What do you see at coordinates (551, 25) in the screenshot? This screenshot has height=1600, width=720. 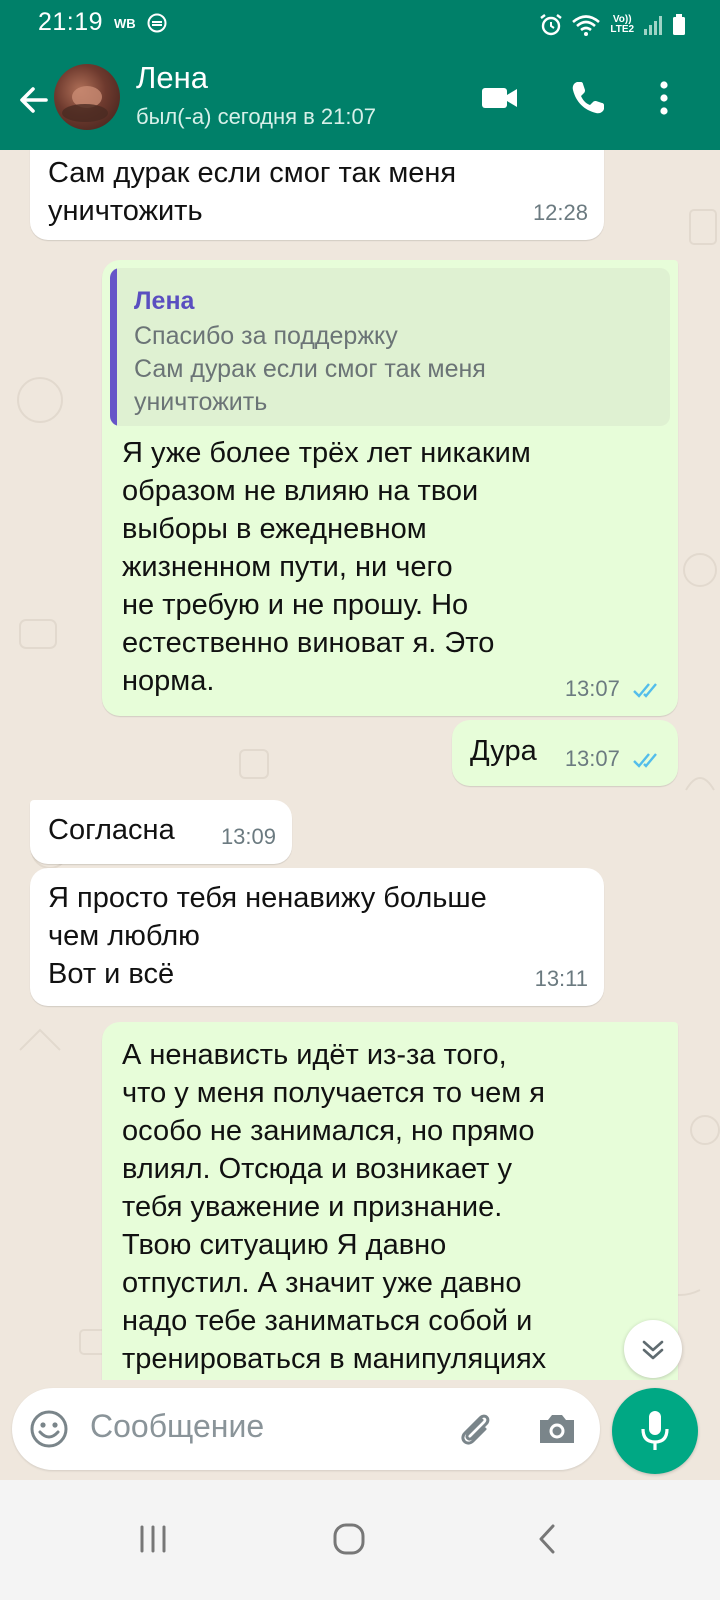 I see `alarm-icon` at bounding box center [551, 25].